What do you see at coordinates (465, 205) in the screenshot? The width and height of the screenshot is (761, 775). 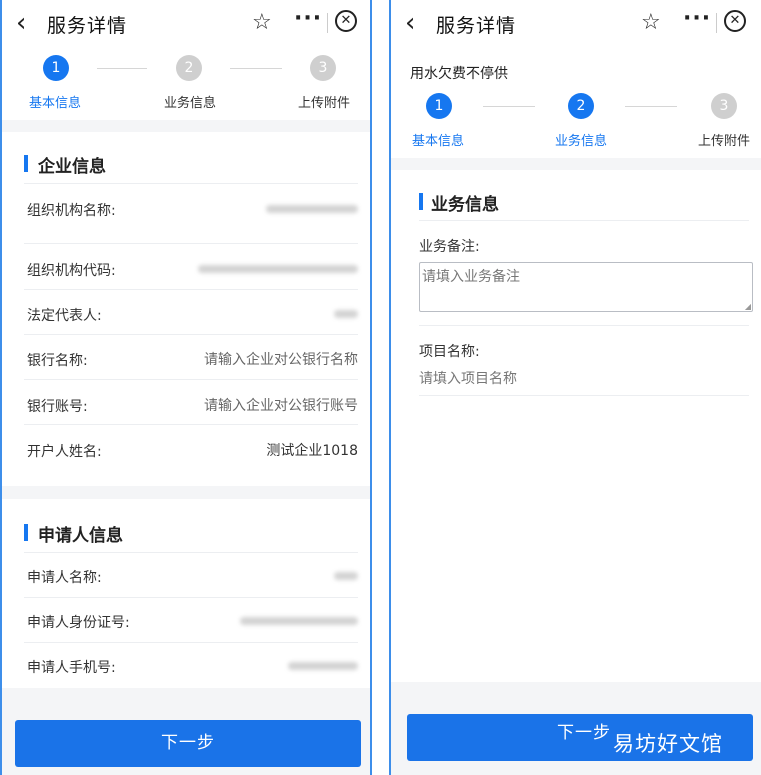 I see `section-title-business: 业务信息` at bounding box center [465, 205].